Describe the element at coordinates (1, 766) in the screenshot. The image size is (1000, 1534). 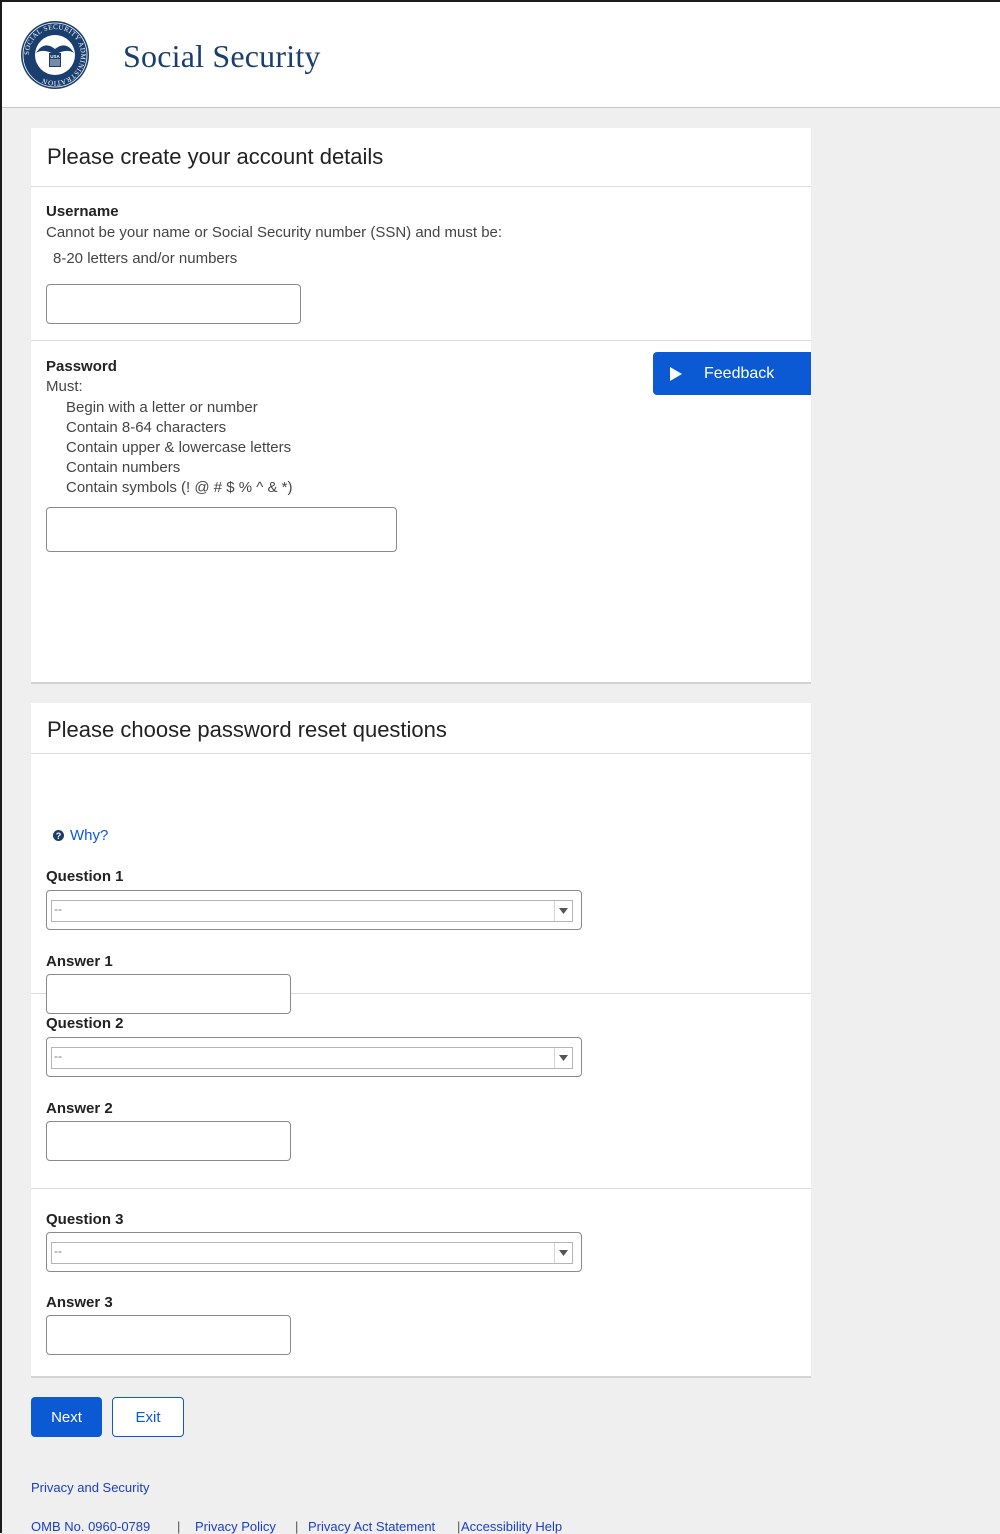
I see `window-left-border` at that location.